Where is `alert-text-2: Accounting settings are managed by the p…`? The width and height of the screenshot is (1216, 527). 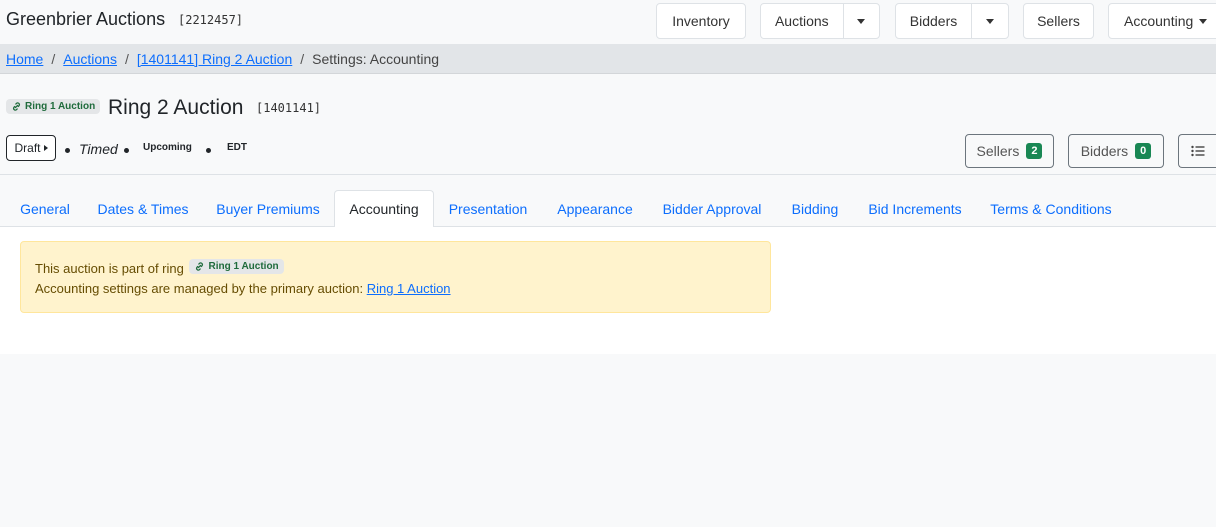 alert-text-2: Accounting settings are managed by the p… is located at coordinates (199, 288).